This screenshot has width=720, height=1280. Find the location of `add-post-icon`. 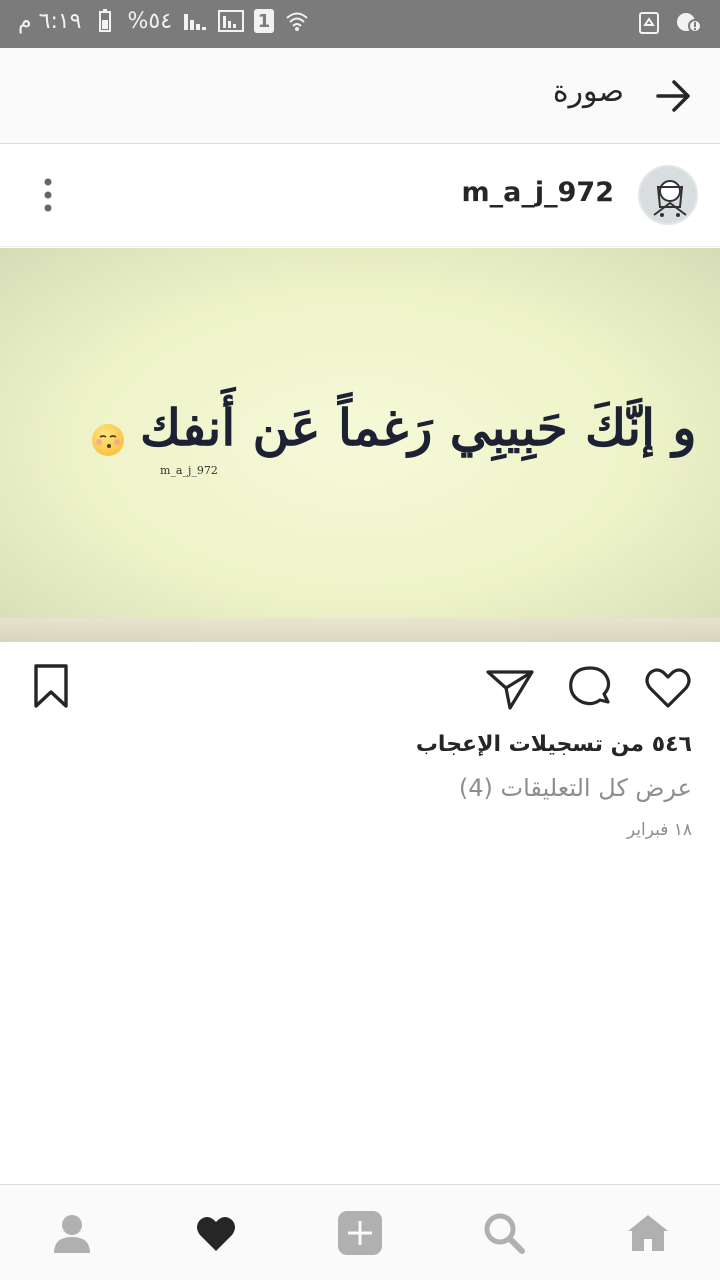

add-post-icon is located at coordinates (360, 1233).